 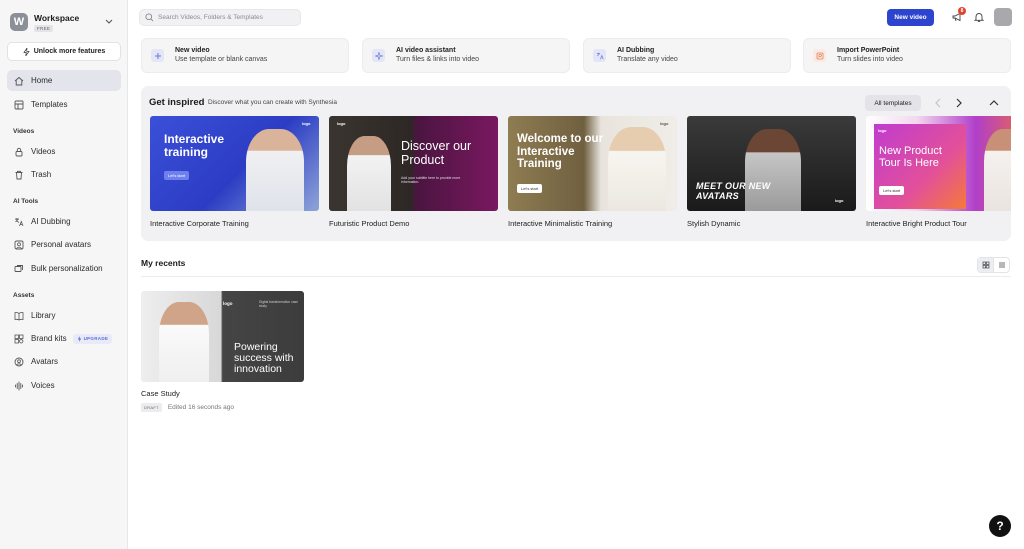 I want to click on grid-icon, so click(x=985, y=265).